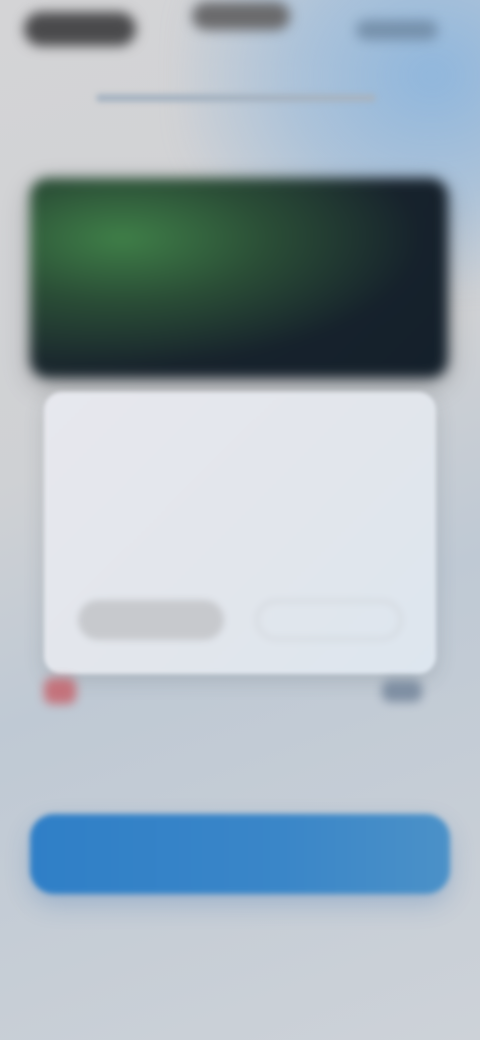 The height and width of the screenshot is (1040, 480). Describe the element at coordinates (329, 620) in the screenshot. I see `card-secondary-button` at that location.